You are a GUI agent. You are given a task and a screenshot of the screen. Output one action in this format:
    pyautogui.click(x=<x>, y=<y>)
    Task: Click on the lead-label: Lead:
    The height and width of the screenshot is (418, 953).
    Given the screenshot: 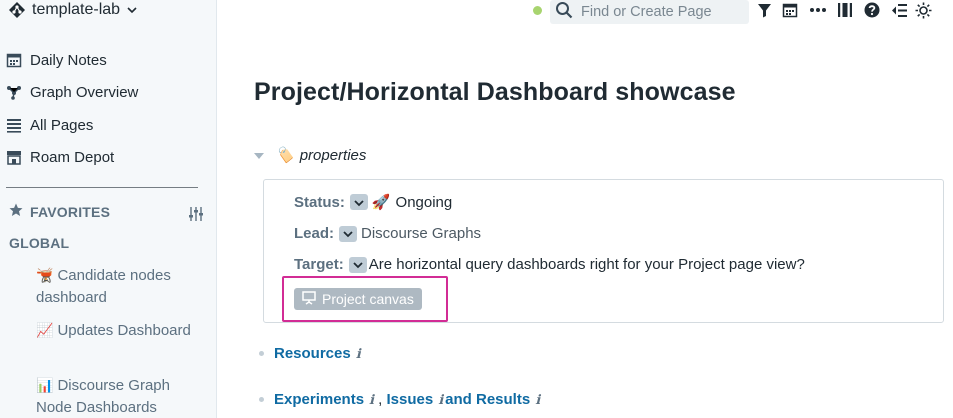 What is the action you would take?
    pyautogui.click(x=314, y=233)
    